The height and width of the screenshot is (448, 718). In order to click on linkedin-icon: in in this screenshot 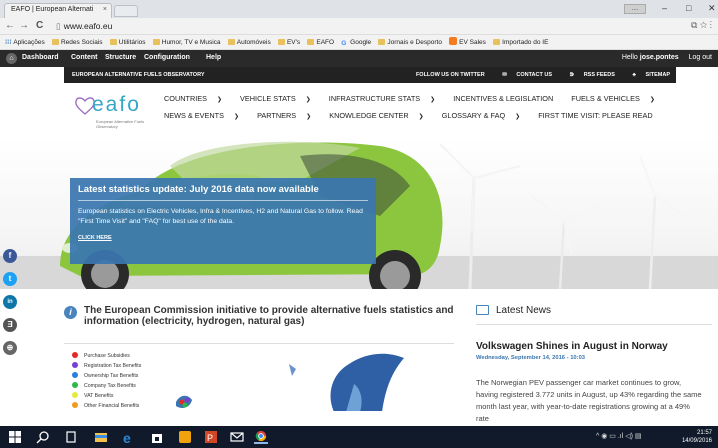, I will do `click(10, 302)`.